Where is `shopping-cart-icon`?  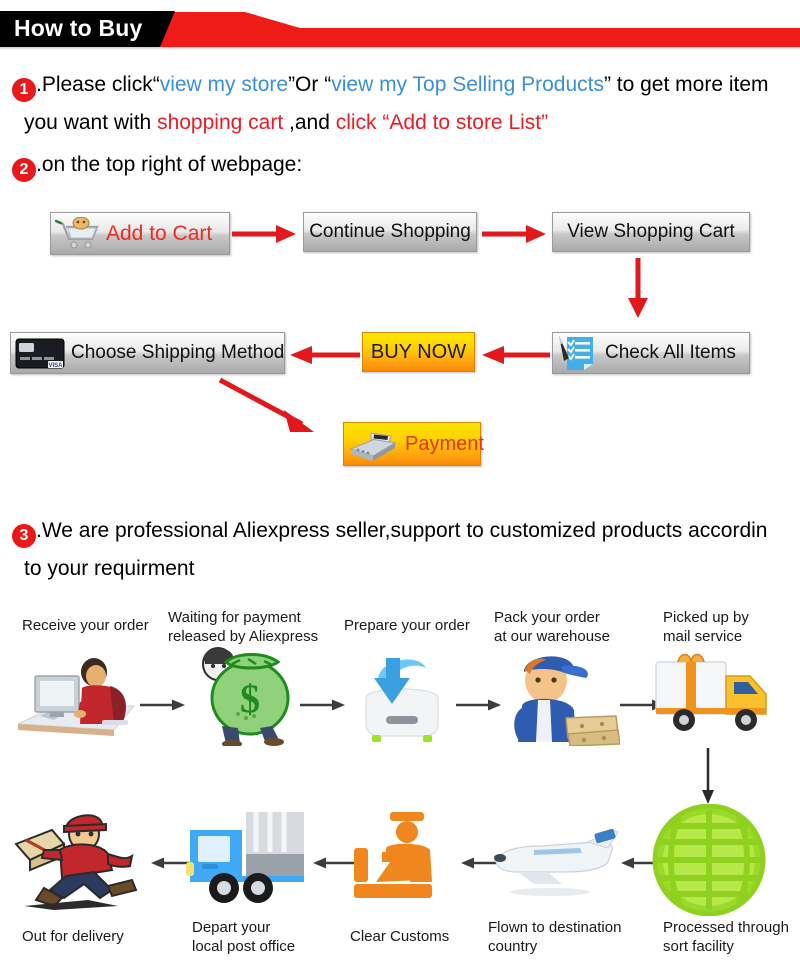
shopping-cart-icon is located at coordinates (76, 232).